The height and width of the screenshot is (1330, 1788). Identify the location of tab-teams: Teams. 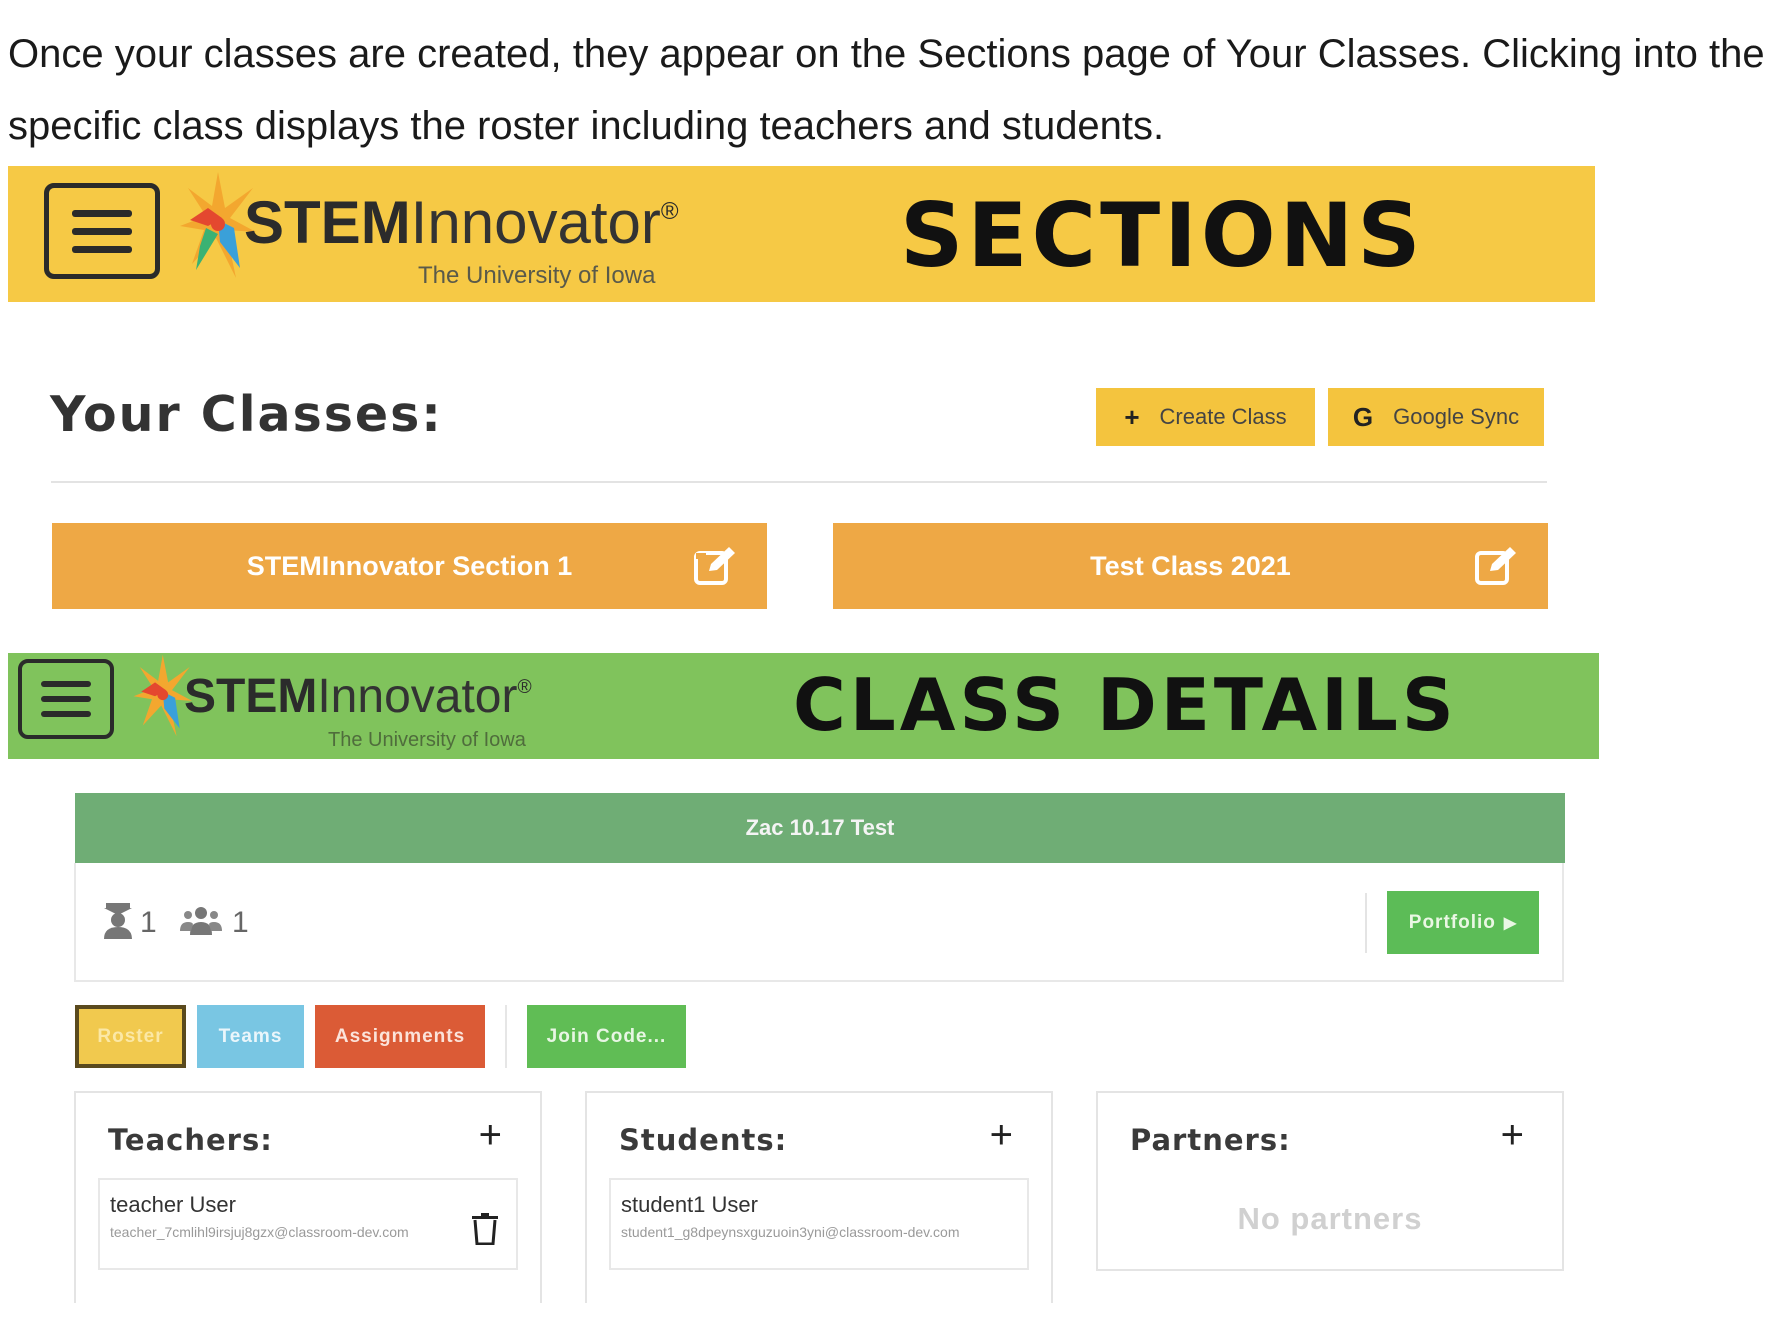
(250, 1036).